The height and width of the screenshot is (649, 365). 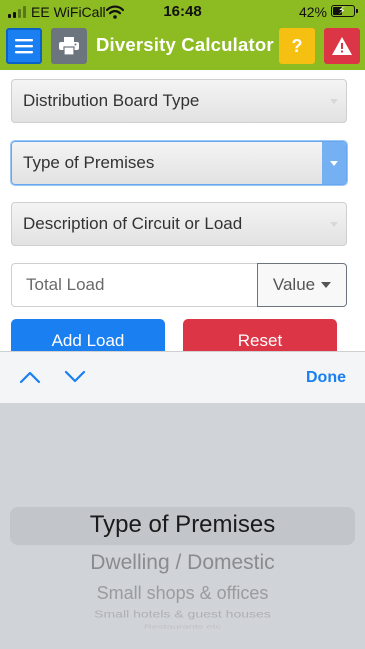 What do you see at coordinates (294, 284) in the screenshot?
I see `value-dropdown-label: Value` at bounding box center [294, 284].